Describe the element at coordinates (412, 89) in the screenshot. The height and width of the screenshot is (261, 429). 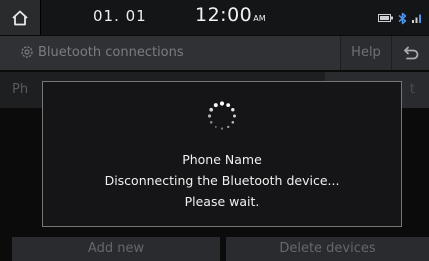
I see `device-list-row-action-label: t` at that location.